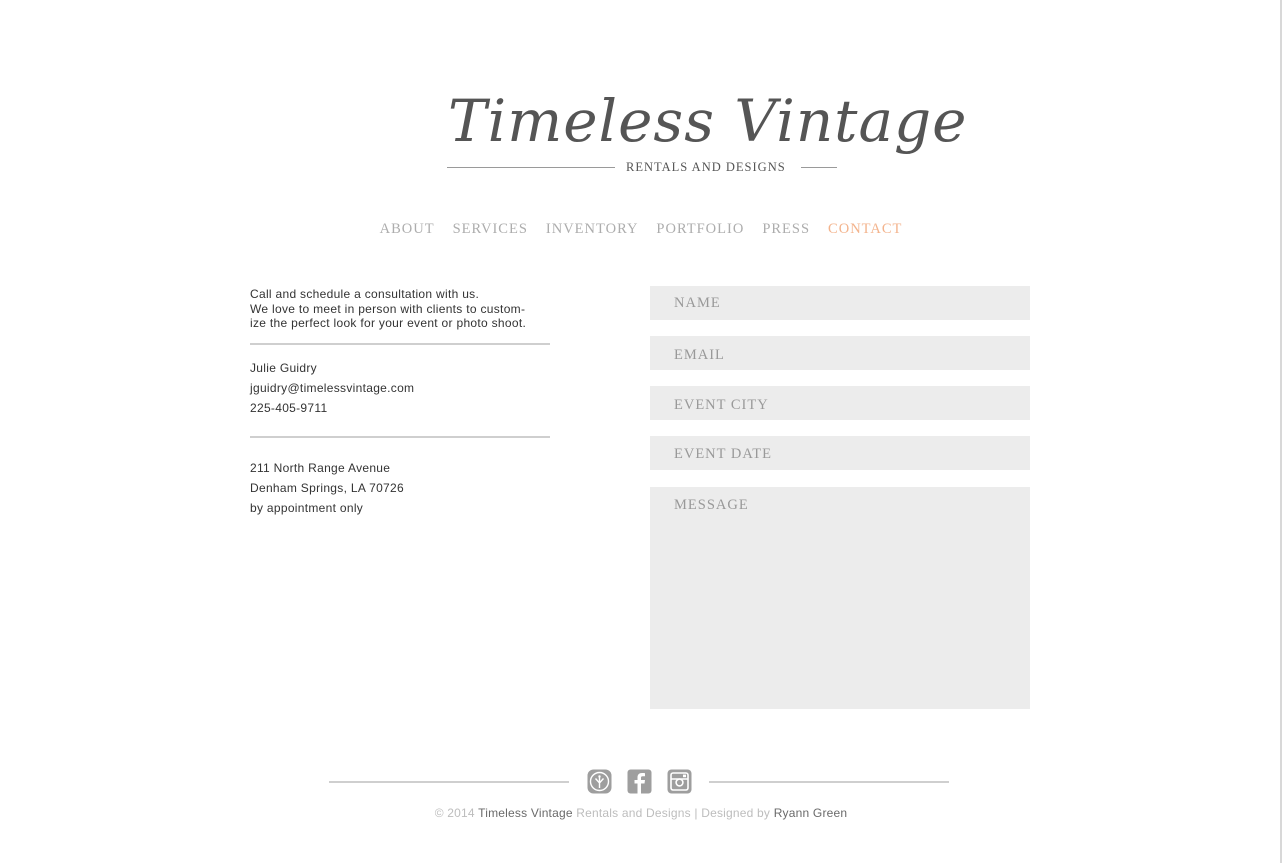  I want to click on logo-subtitle: RENTALS AND DESIGNS, so click(706, 167).